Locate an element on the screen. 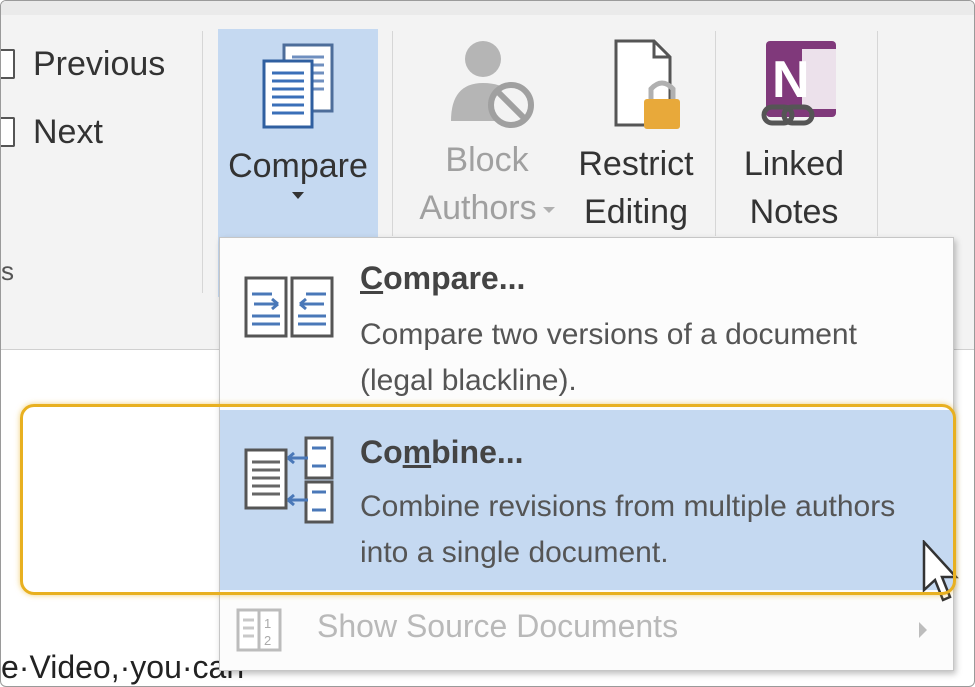 The image size is (975, 687). block-authors-button: Block Authors is located at coordinates (487, 131).